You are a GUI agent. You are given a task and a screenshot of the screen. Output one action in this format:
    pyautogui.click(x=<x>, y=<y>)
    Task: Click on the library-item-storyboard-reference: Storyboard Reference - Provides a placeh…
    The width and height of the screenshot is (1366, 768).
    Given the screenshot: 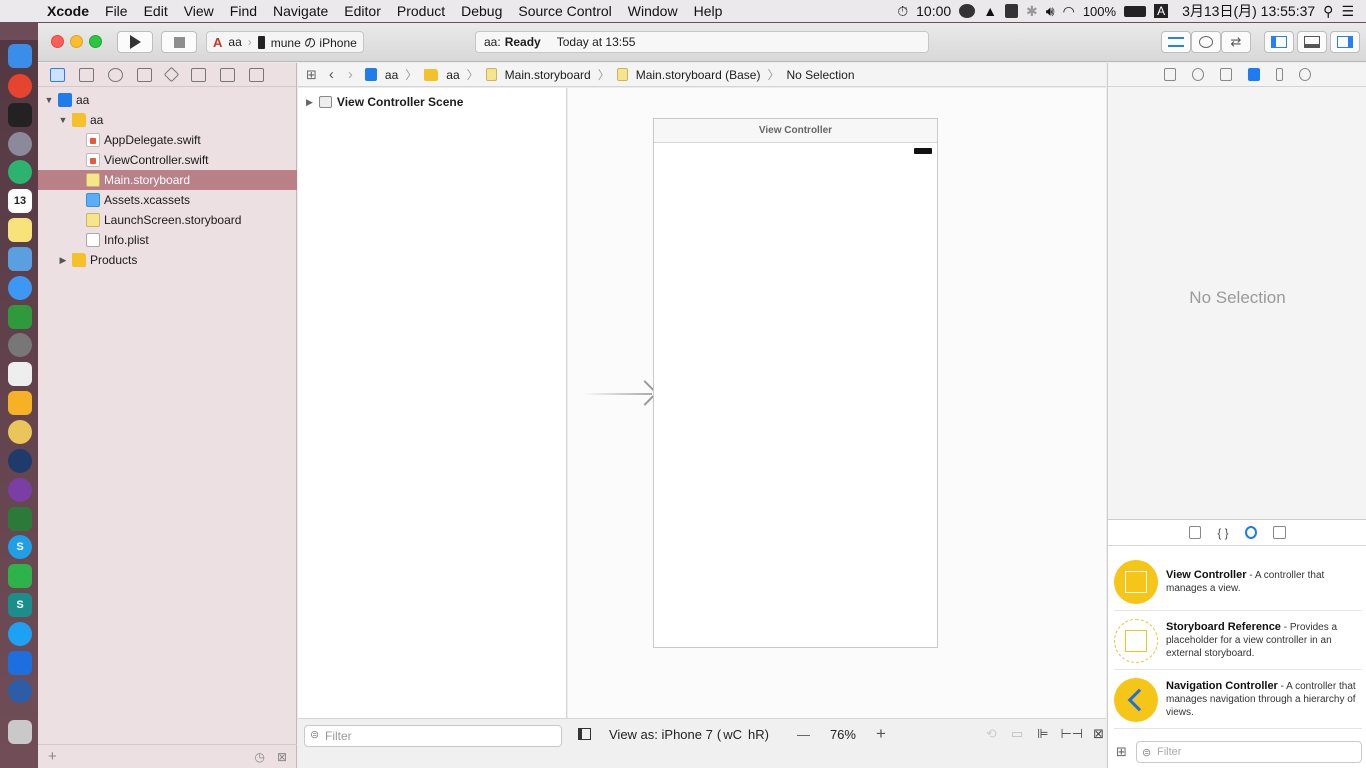 What is the action you would take?
    pyautogui.click(x=1238, y=641)
    